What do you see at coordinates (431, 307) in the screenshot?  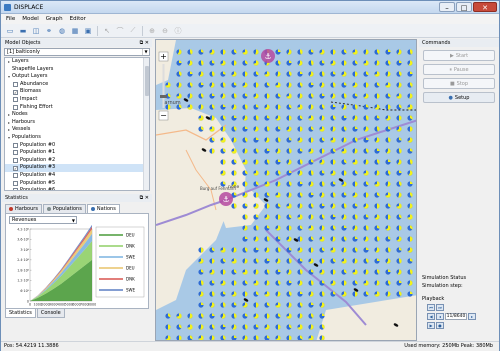 I see `step-back-fast-button: ⏮` at bounding box center [431, 307].